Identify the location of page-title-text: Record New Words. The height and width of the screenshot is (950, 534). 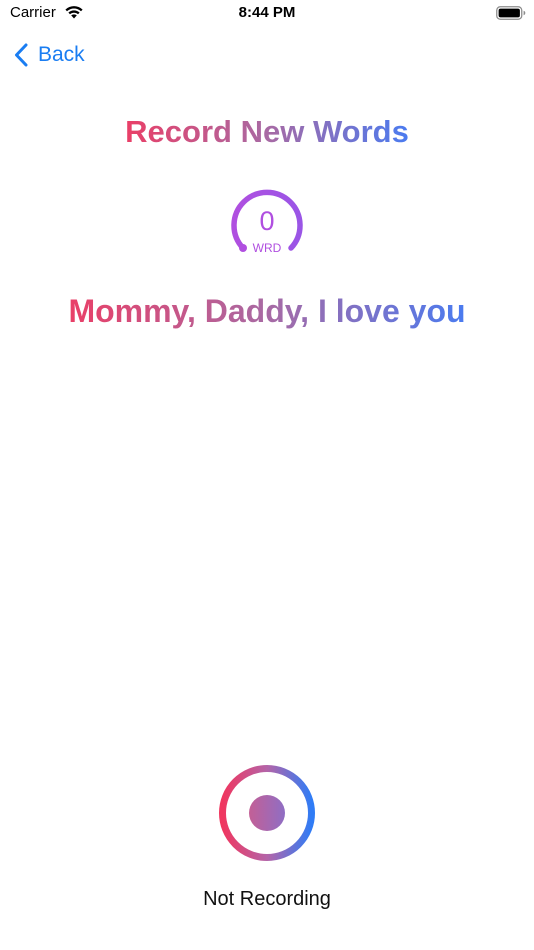
(267, 131).